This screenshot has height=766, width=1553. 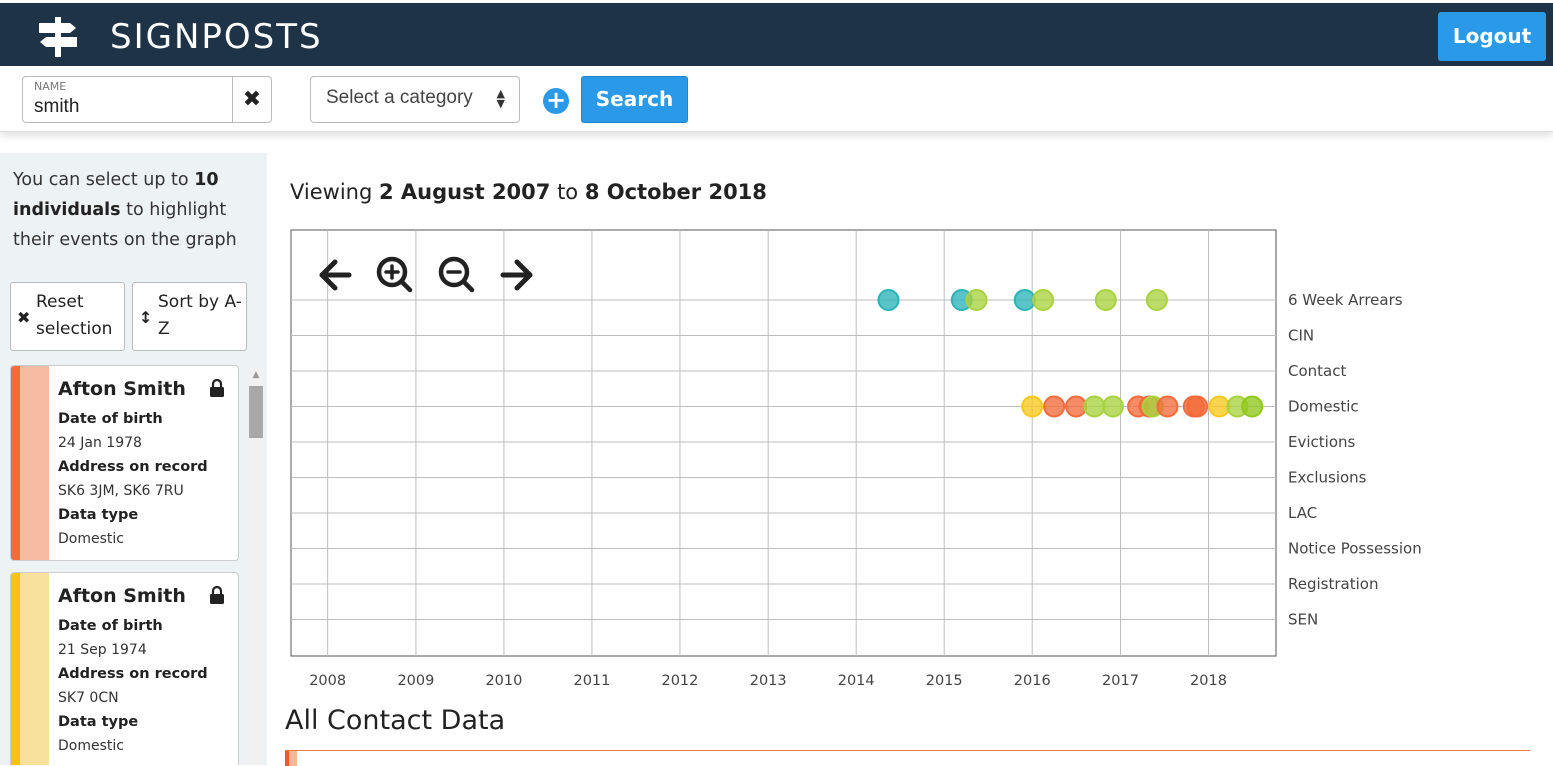 I want to click on search-button: Search, so click(x=634, y=99).